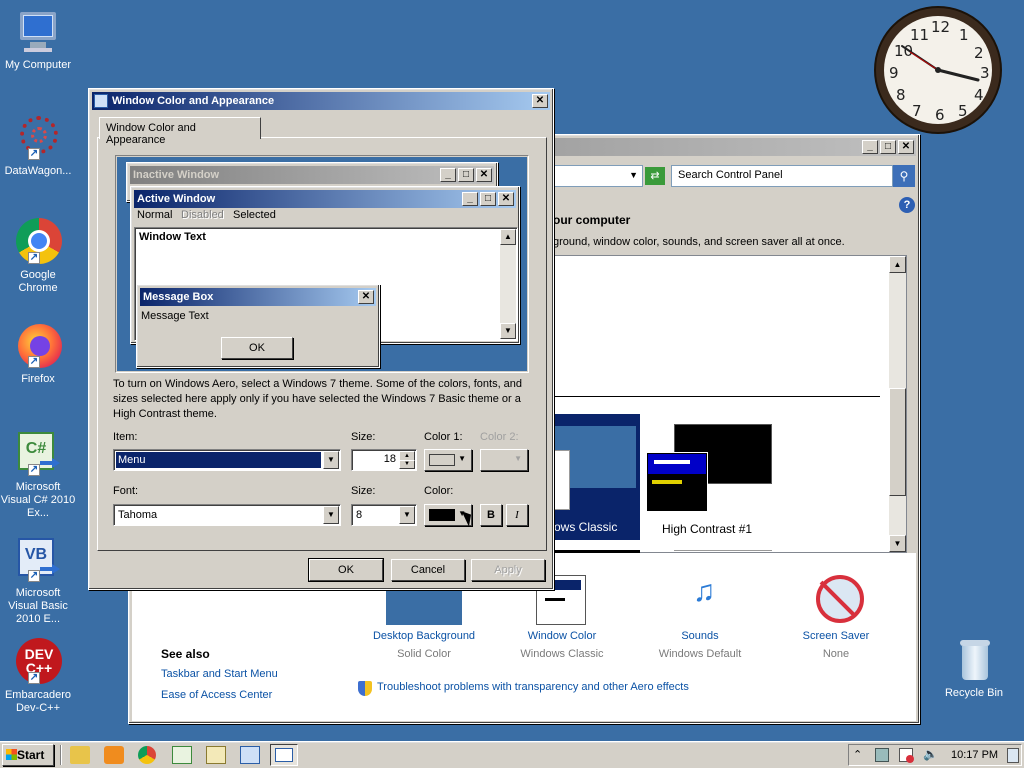 The image size is (1024, 768). I want to click on window-color-value: Windows Classic, so click(562, 654).